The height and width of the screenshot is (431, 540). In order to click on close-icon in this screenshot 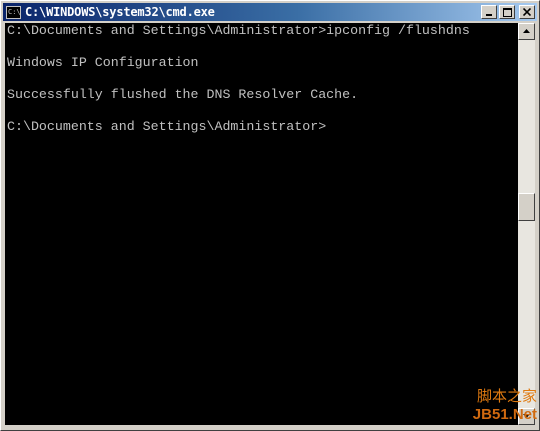, I will do `click(527, 12)`.